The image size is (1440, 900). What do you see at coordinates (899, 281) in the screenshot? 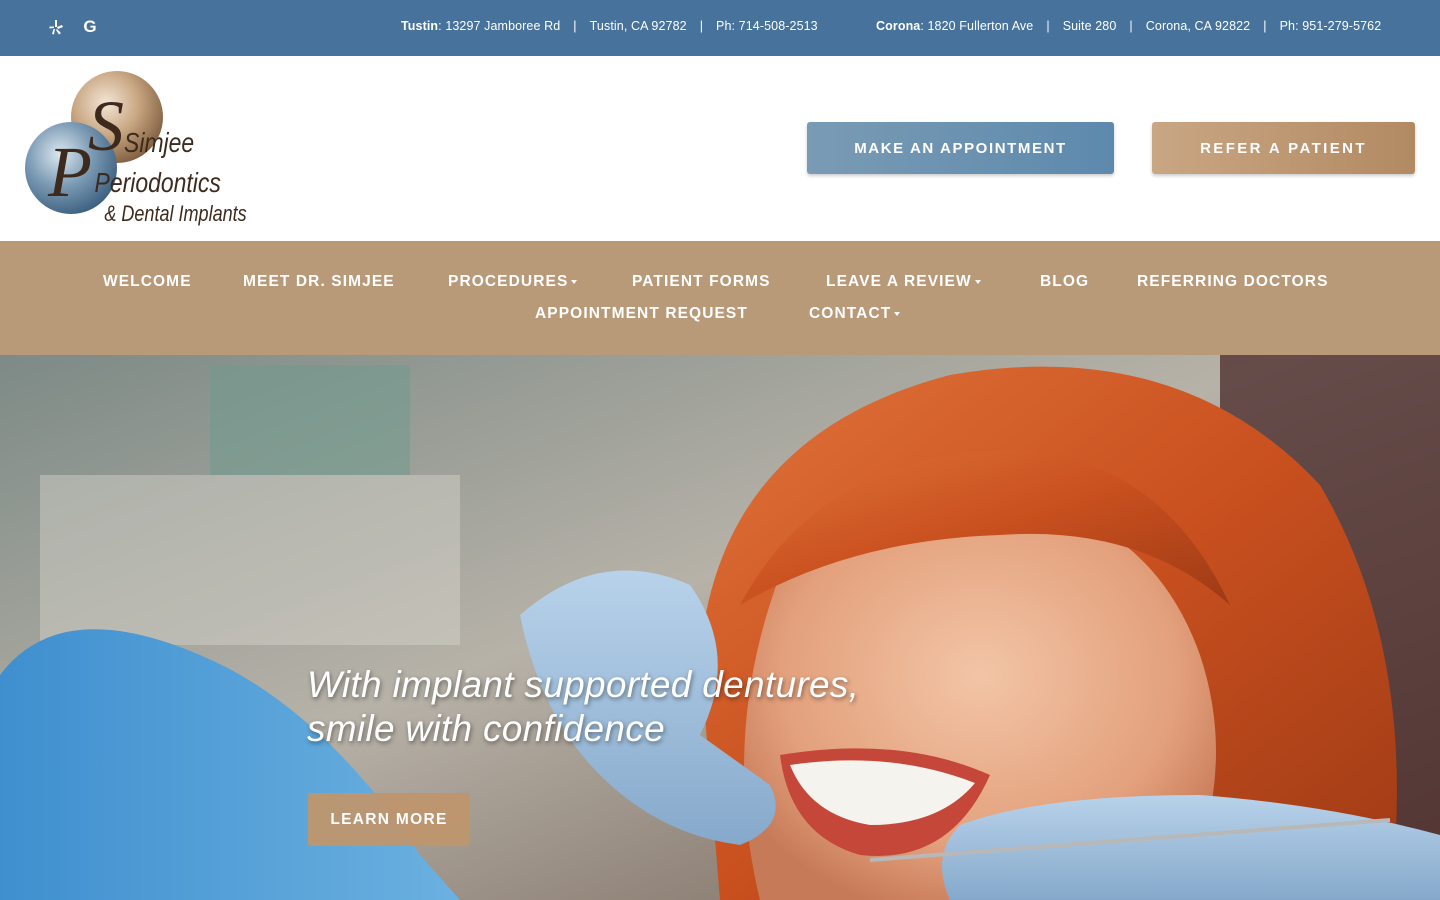
I see `nav-label: LEAVE A REVIEW` at bounding box center [899, 281].